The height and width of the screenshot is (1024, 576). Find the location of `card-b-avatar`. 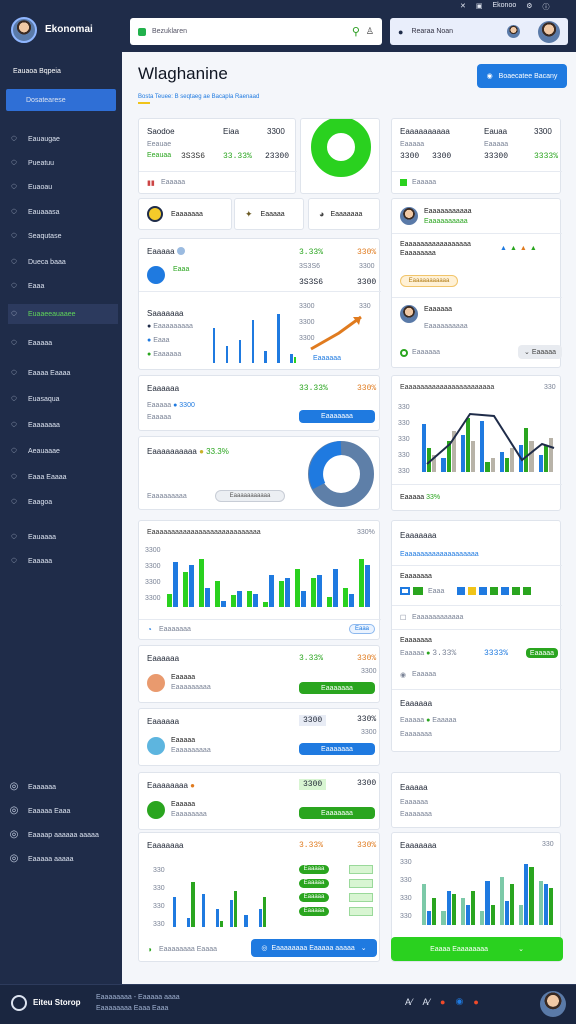

card-b-avatar is located at coordinates (156, 746).